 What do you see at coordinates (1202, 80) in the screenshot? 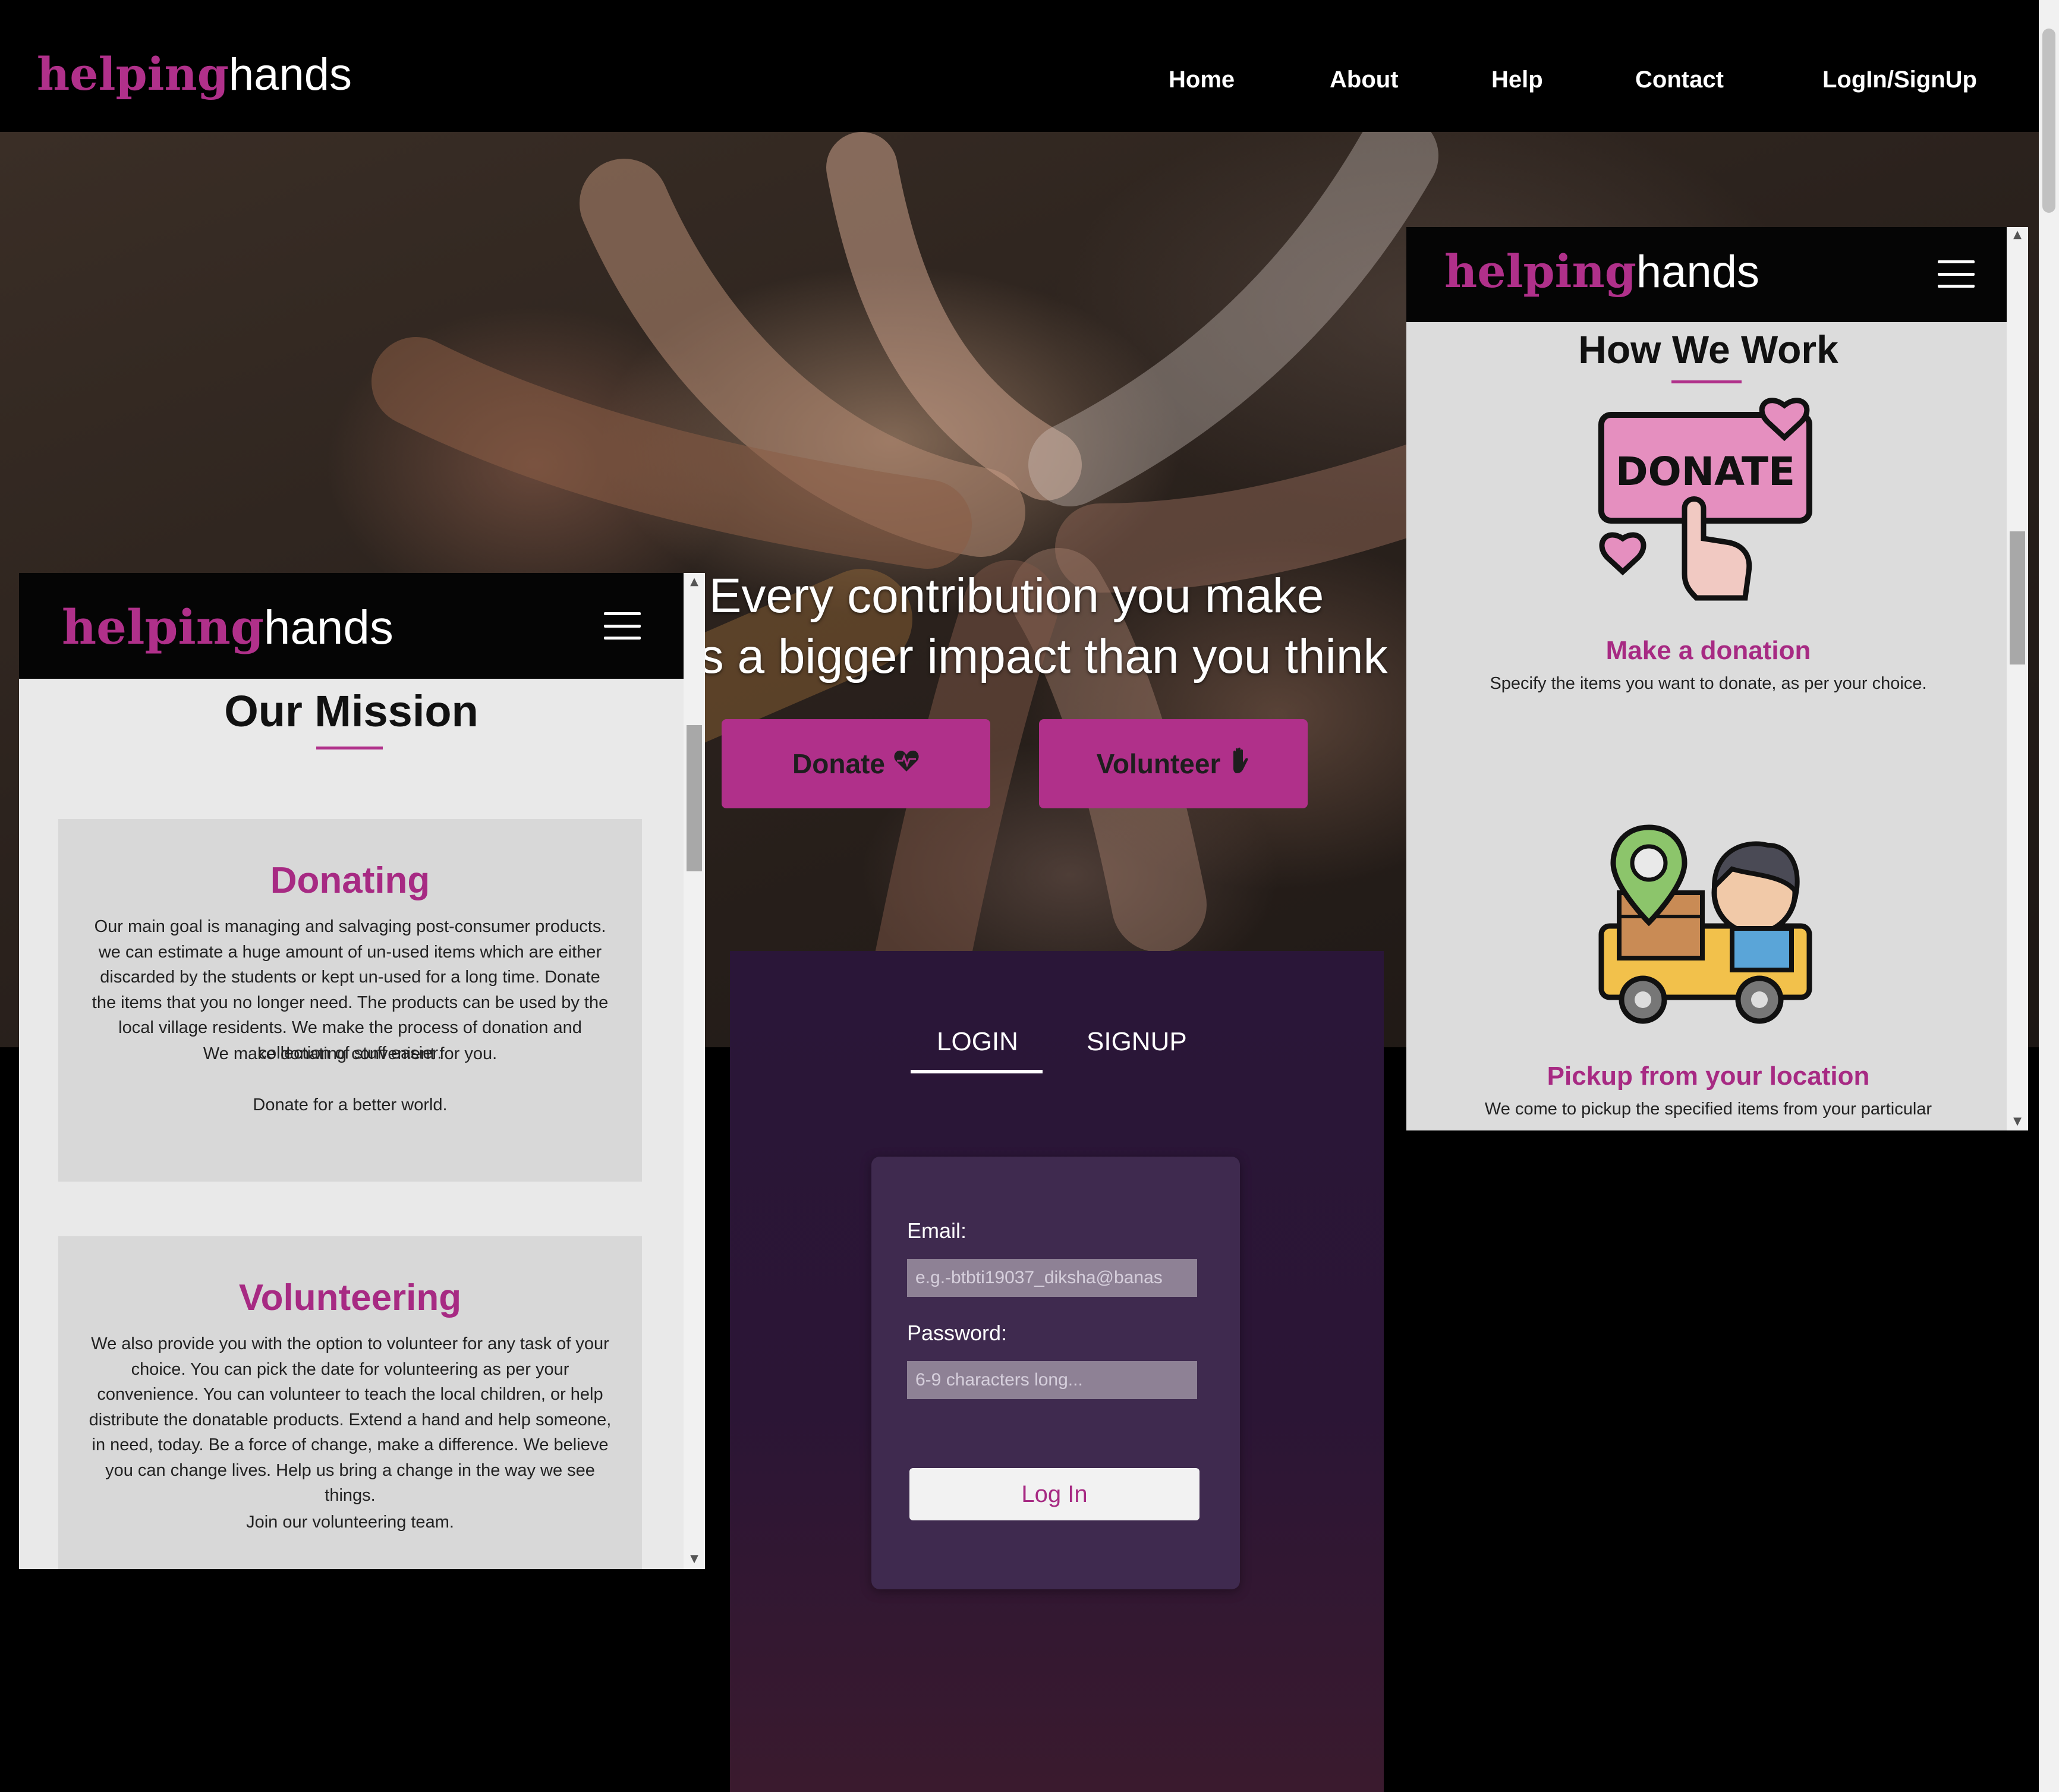
I see `nav-home: Home` at bounding box center [1202, 80].